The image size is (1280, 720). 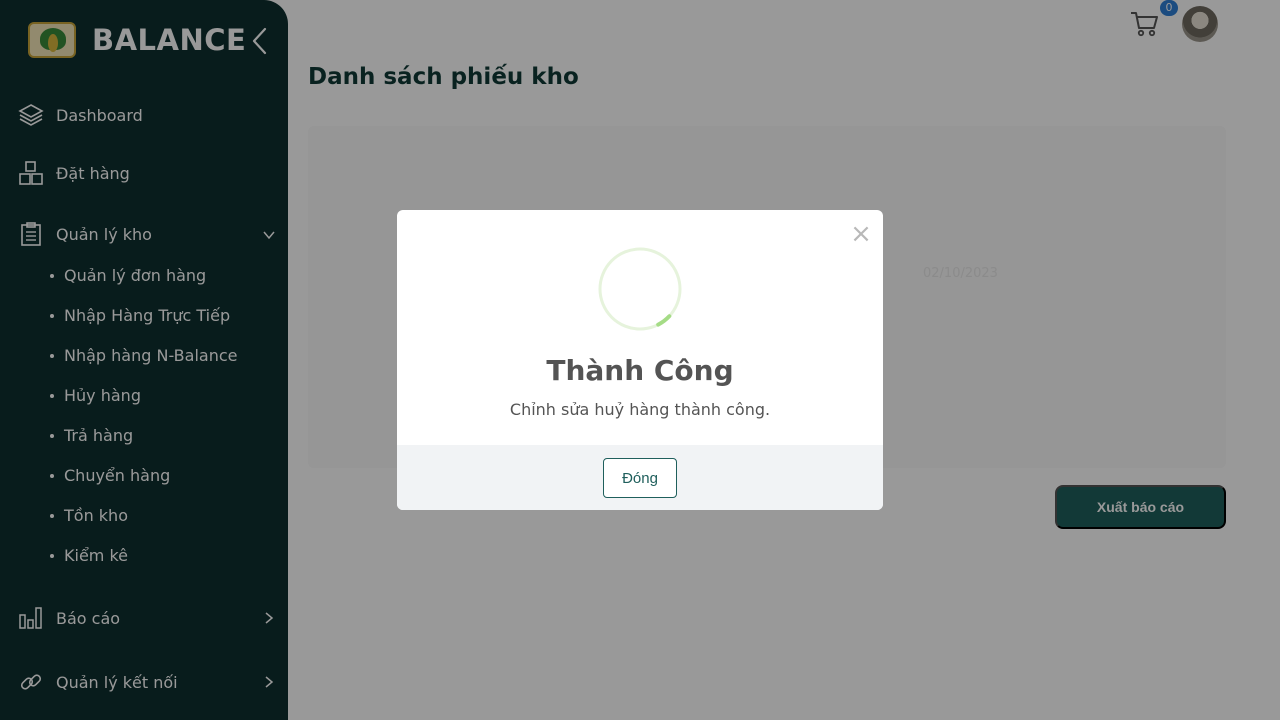 I want to click on close-icon: ×, so click(x=861, y=234).